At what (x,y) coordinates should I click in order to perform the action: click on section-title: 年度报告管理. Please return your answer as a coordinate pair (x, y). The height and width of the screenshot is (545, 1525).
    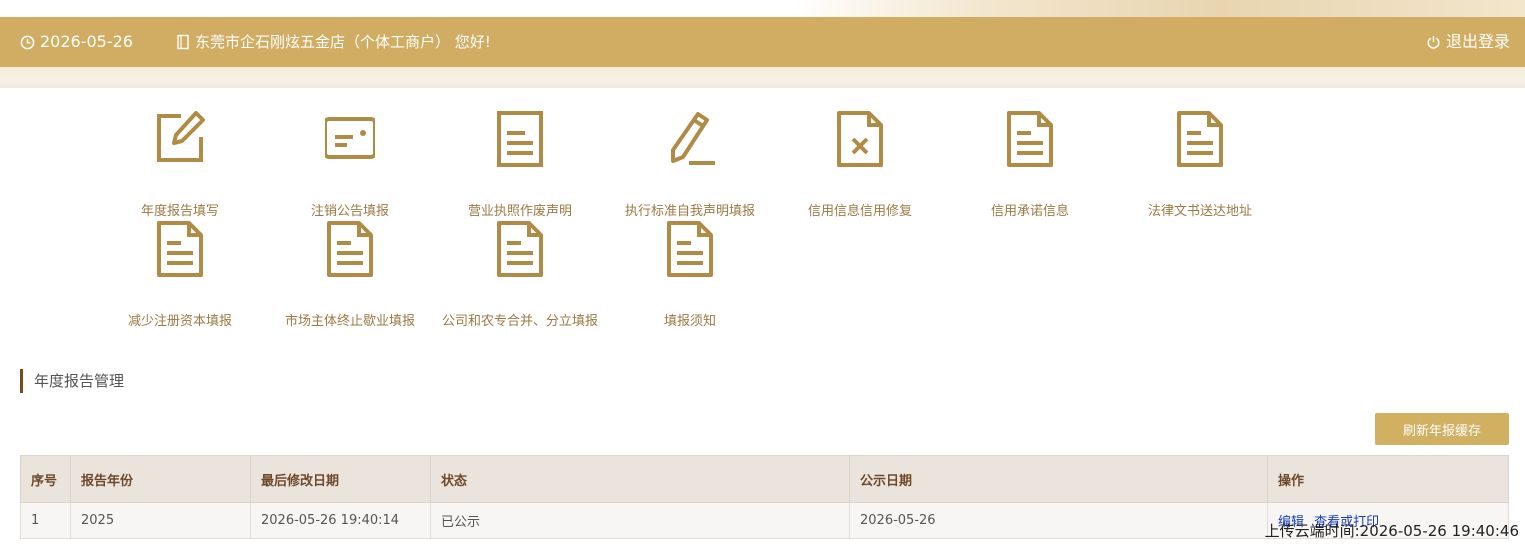
    Looking at the image, I should click on (72, 381).